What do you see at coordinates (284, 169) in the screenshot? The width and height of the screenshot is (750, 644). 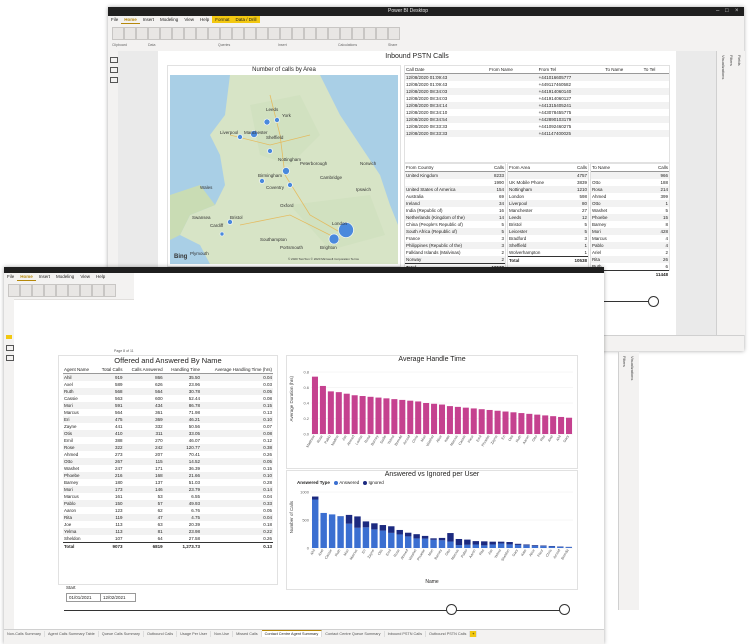 I see `uk-map` at bounding box center [284, 169].